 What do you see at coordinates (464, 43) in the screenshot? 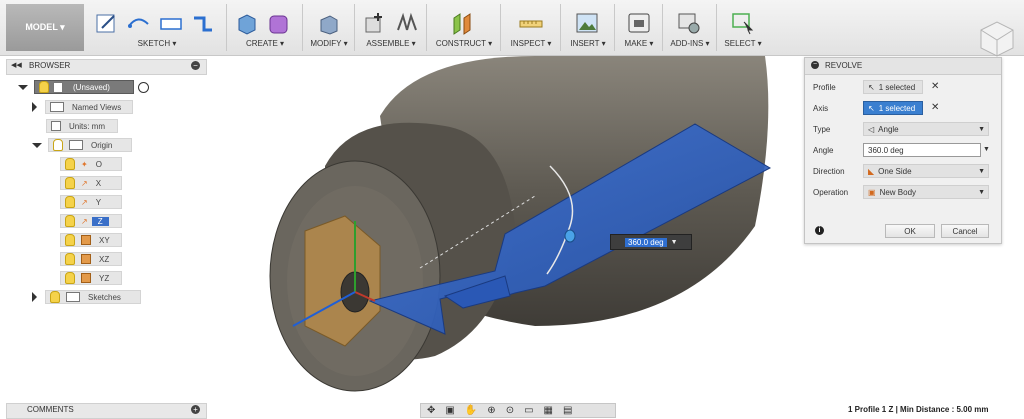
I see `construct-menu-label: CONSTRUCT ▾` at bounding box center [464, 43].